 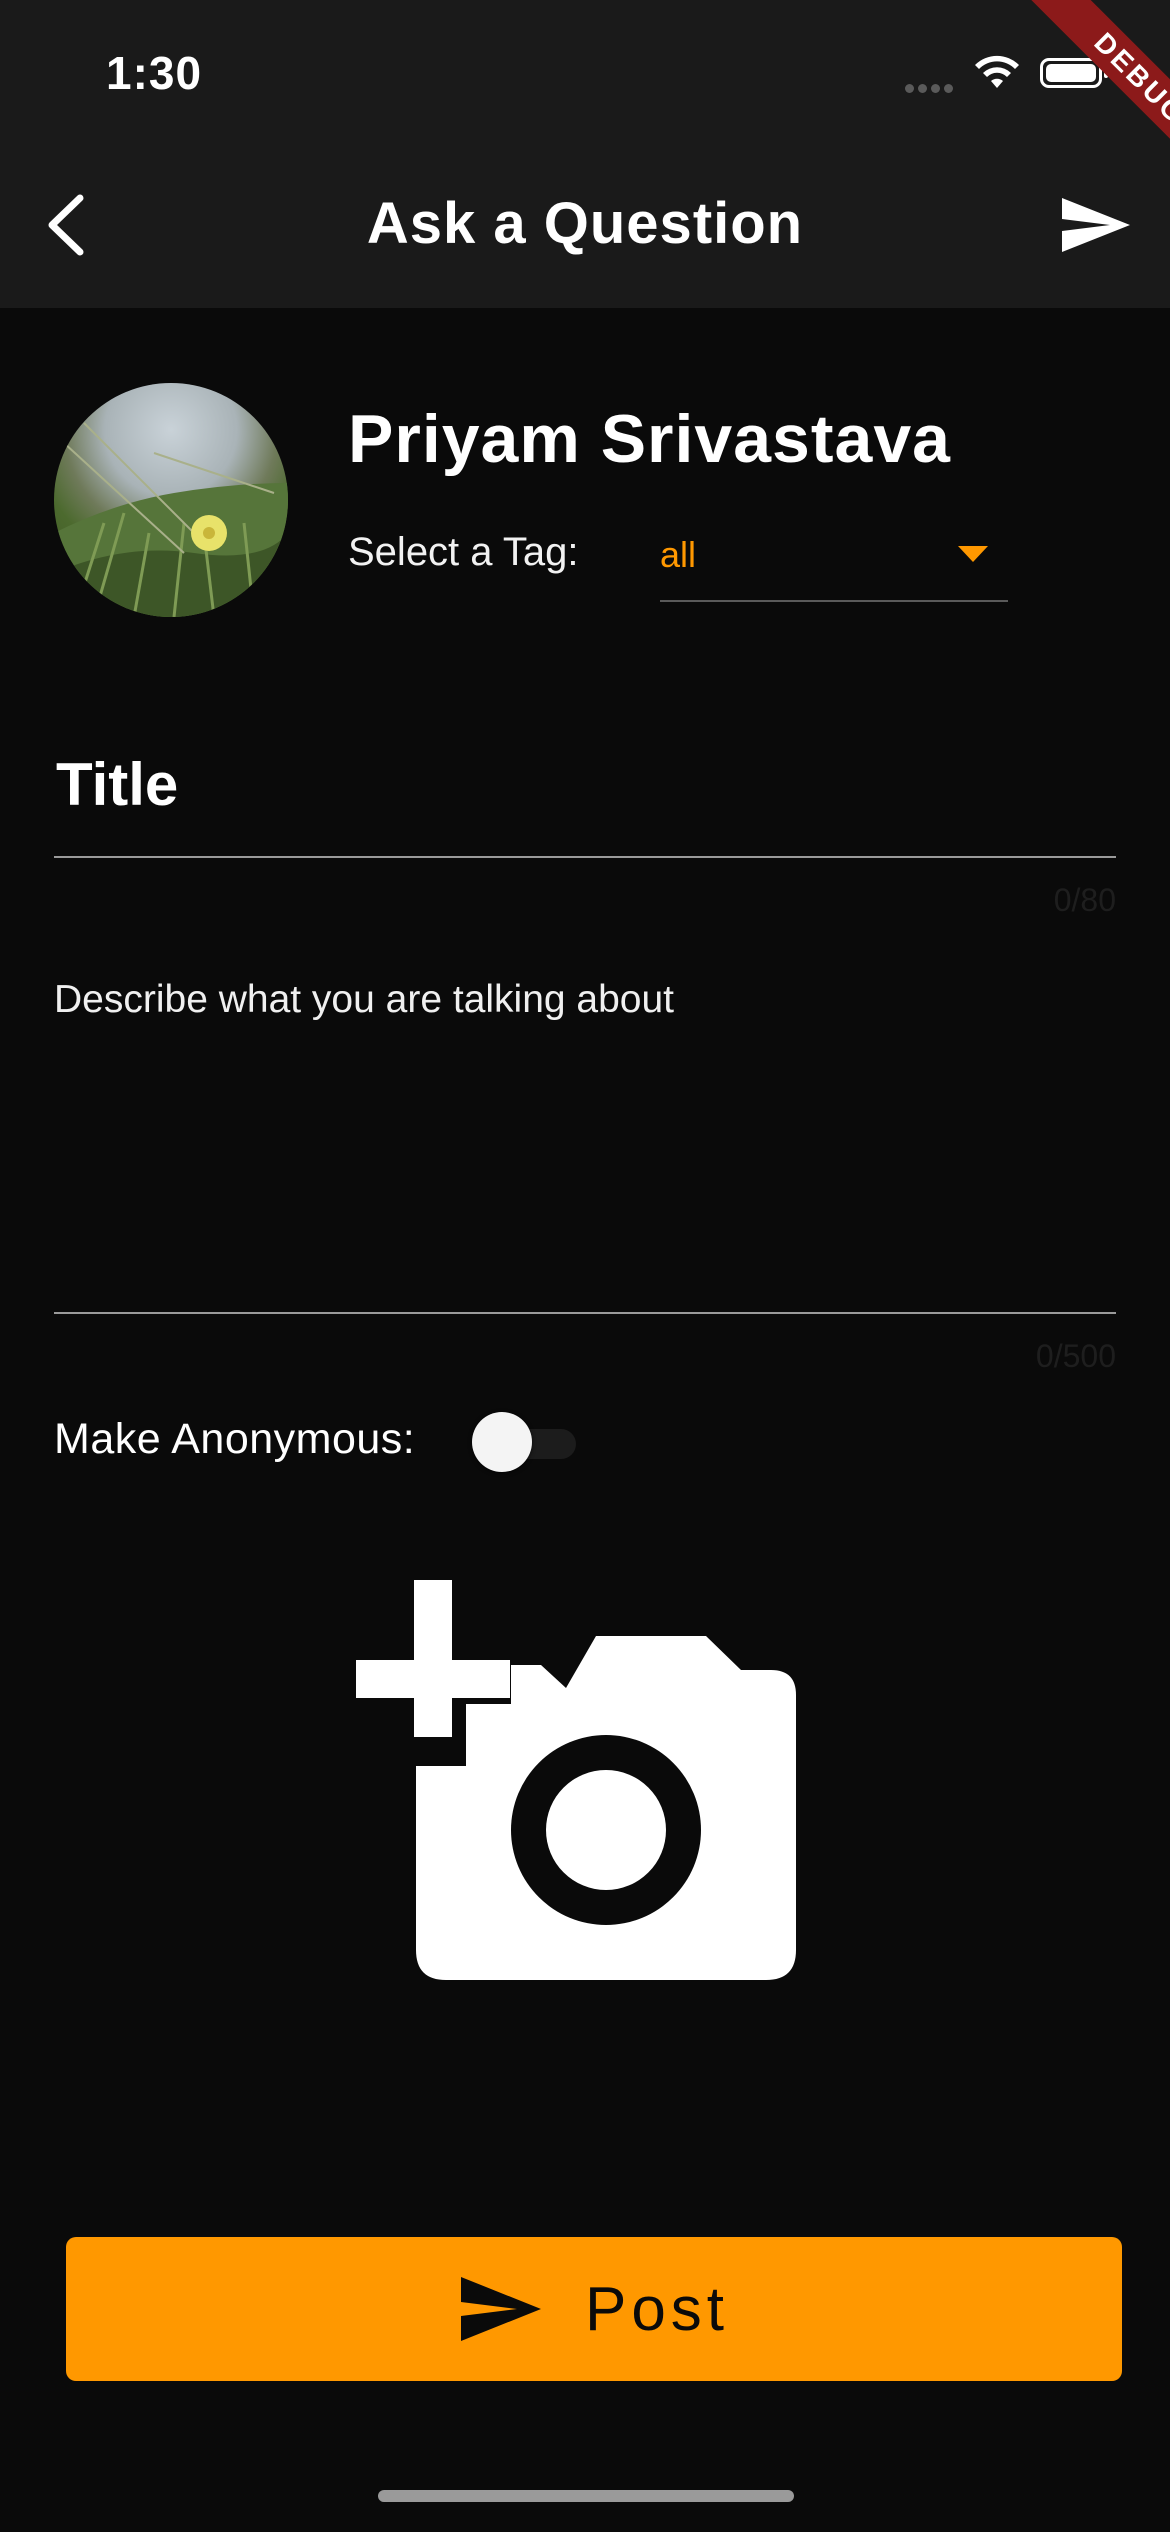 What do you see at coordinates (576, 1780) in the screenshot?
I see `add-a-photo-icon` at bounding box center [576, 1780].